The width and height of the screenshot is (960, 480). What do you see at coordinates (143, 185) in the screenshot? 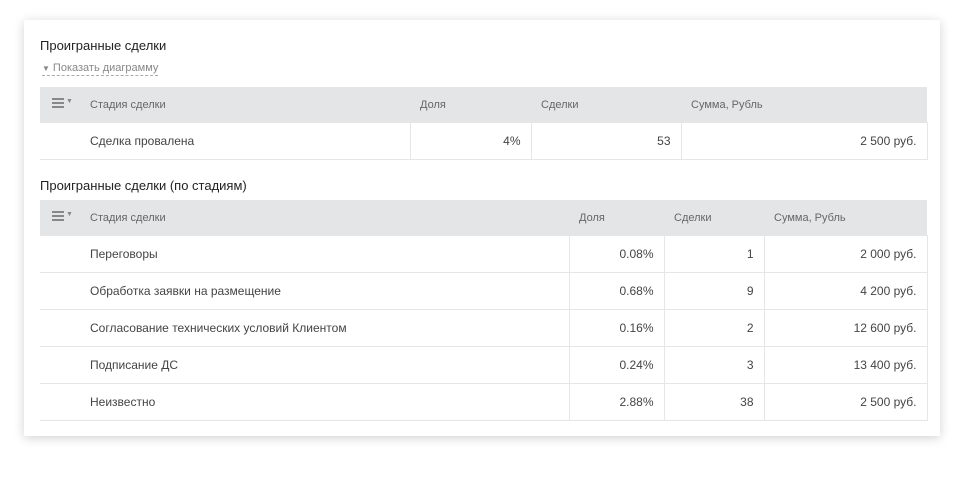
I see `lost-by-stage-title: Проигранные сделки (по стадиям)` at bounding box center [143, 185].